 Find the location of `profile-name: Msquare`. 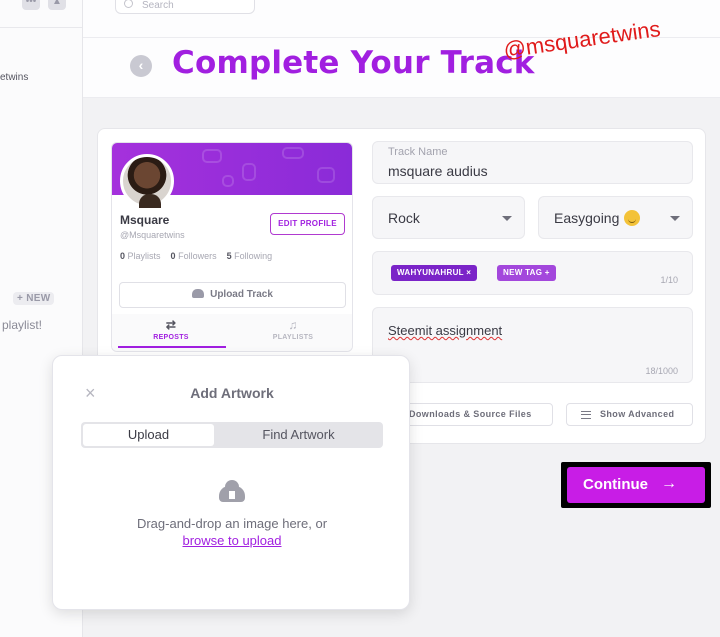

profile-name: Msquare is located at coordinates (145, 220).